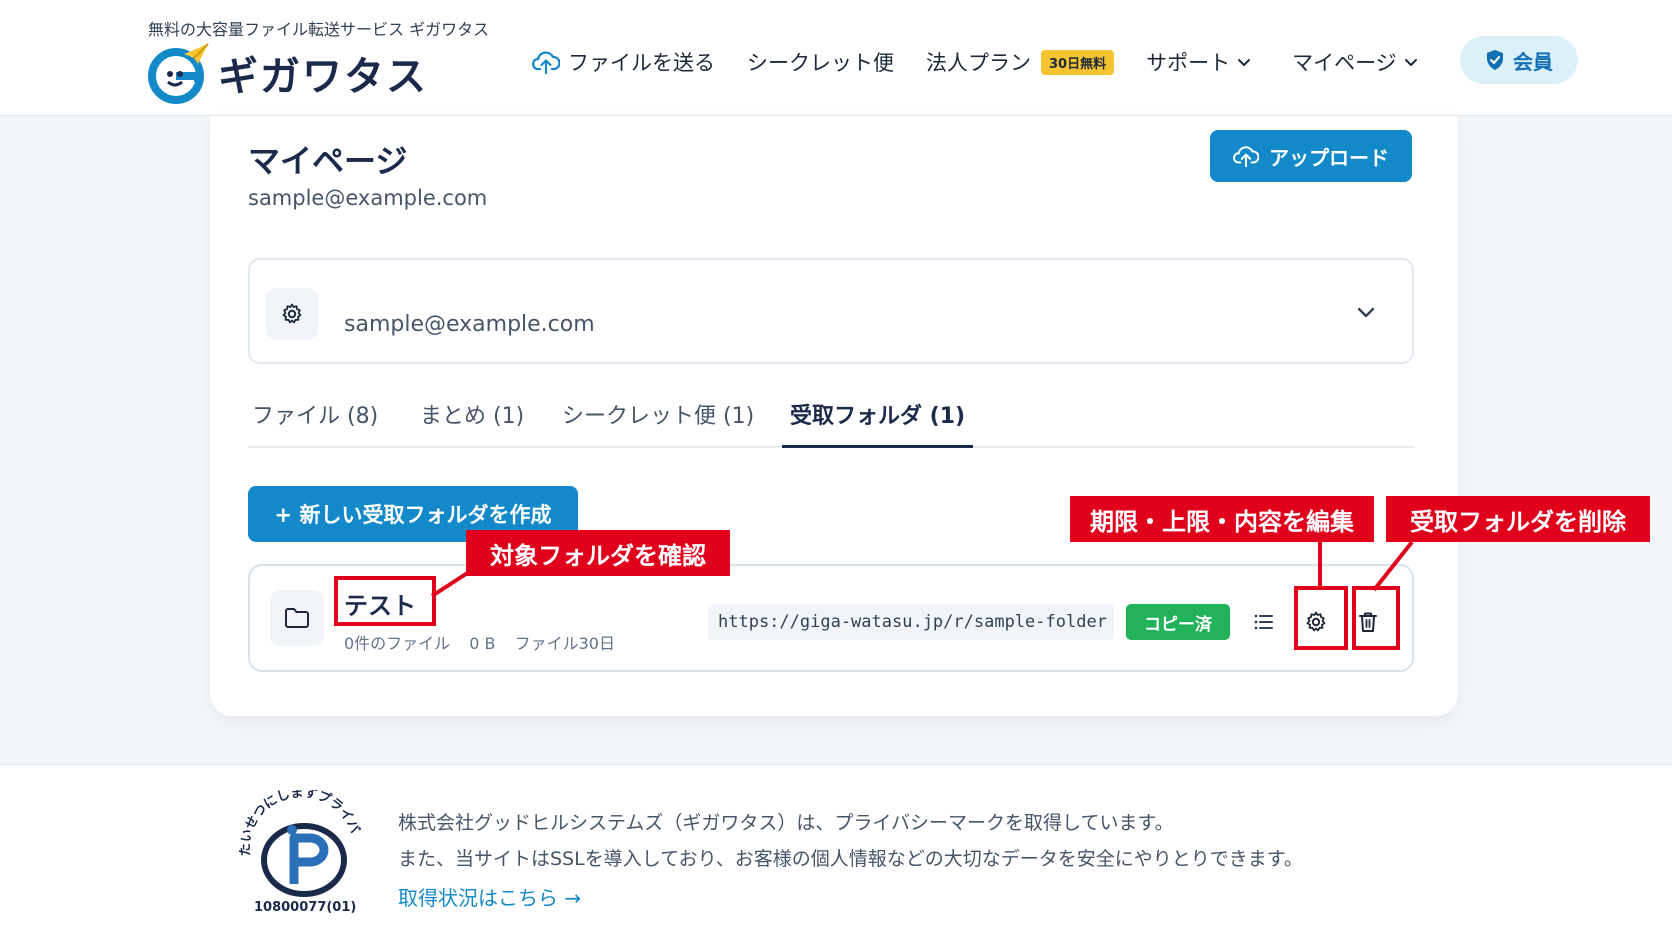 This screenshot has height=941, width=1672. I want to click on annotation-box-settings, so click(1321, 618).